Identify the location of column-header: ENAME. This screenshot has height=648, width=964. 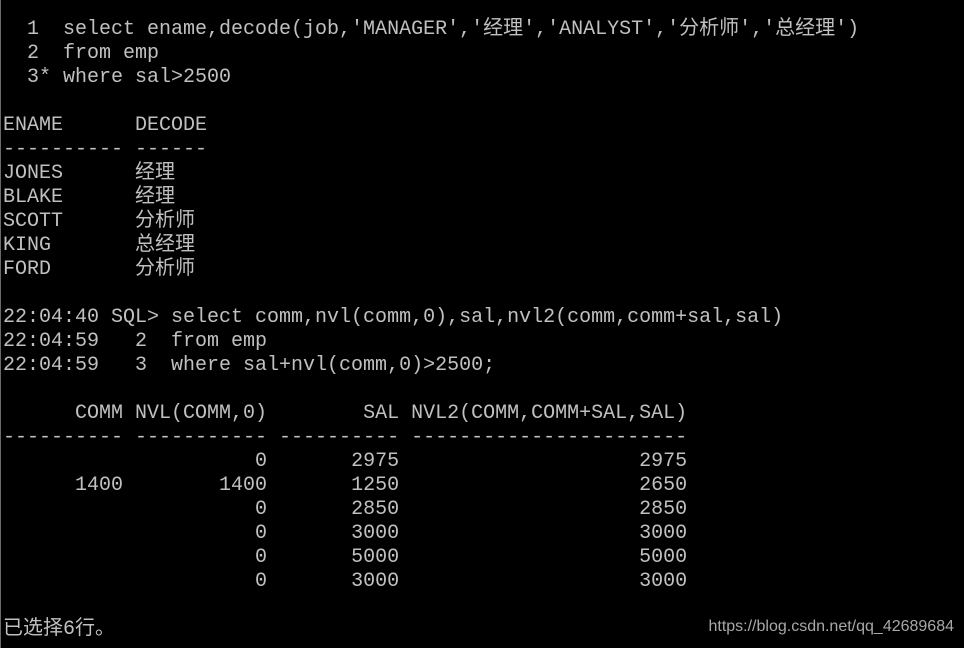
(63, 125).